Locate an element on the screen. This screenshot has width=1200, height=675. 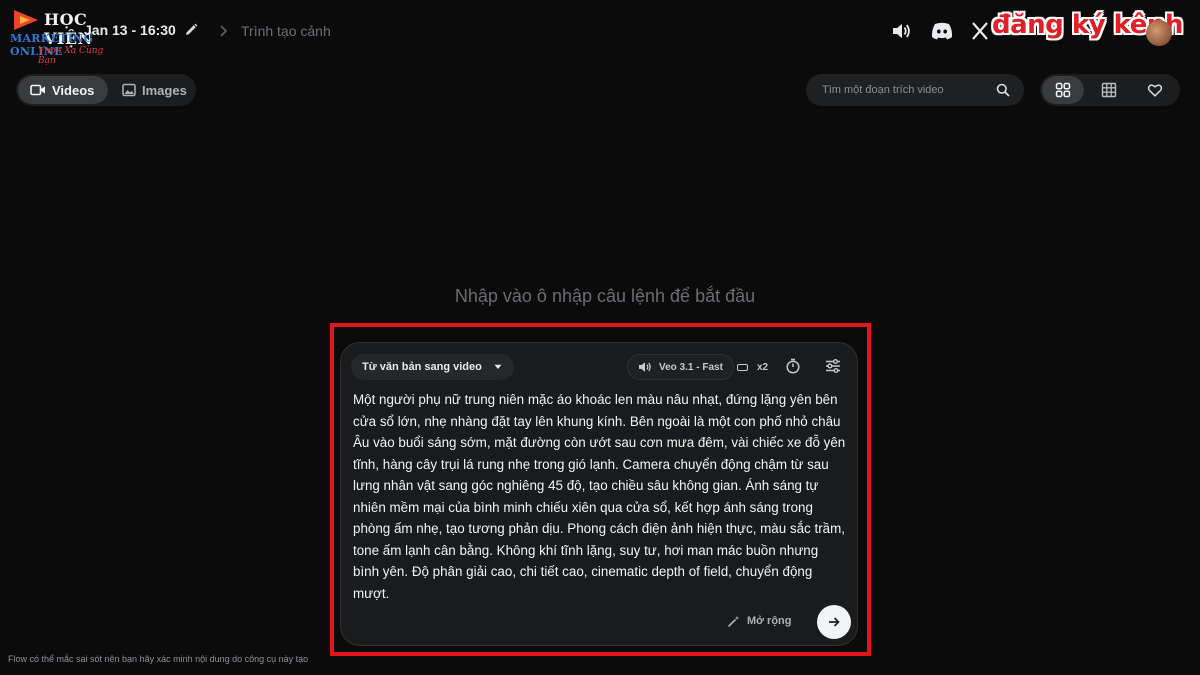
video-icon is located at coordinates (37, 90).